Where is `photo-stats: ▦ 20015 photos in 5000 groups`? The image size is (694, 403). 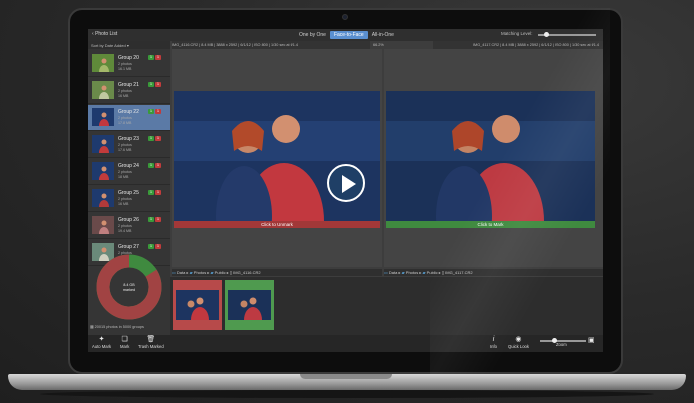 photo-stats: ▦ 20015 photos in 5000 groups is located at coordinates (117, 326).